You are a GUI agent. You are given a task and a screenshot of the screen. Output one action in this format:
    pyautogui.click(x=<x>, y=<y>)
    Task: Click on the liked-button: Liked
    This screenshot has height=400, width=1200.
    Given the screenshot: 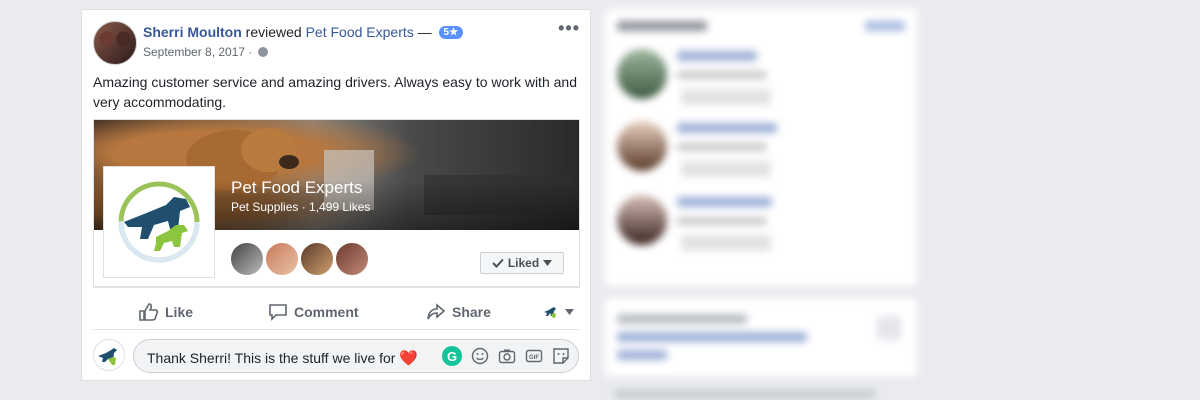 What is the action you would take?
    pyautogui.click(x=522, y=263)
    